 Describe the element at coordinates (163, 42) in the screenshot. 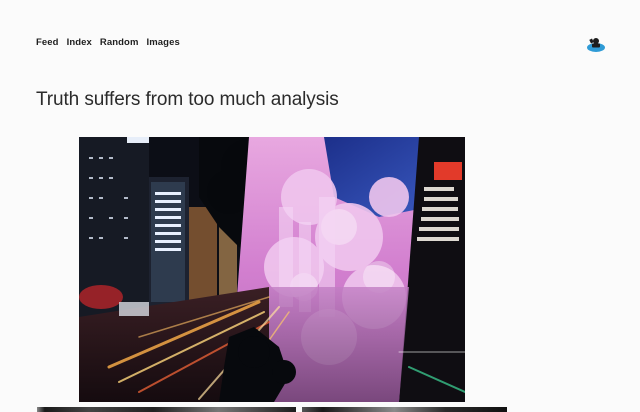

I see `nav-link-images: Images` at that location.